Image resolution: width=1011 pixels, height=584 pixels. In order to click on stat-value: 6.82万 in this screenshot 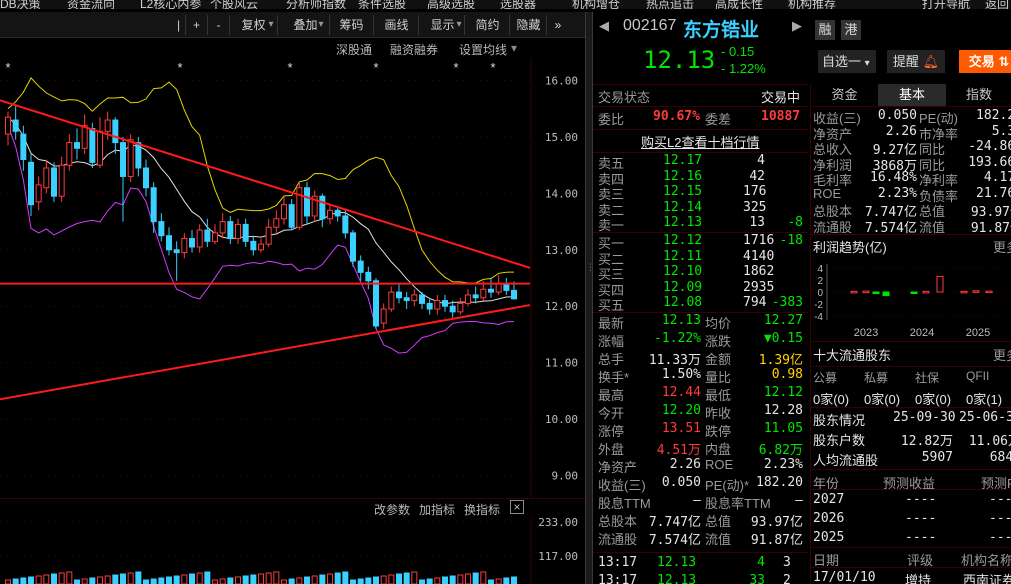, I will do `click(780, 450)`.